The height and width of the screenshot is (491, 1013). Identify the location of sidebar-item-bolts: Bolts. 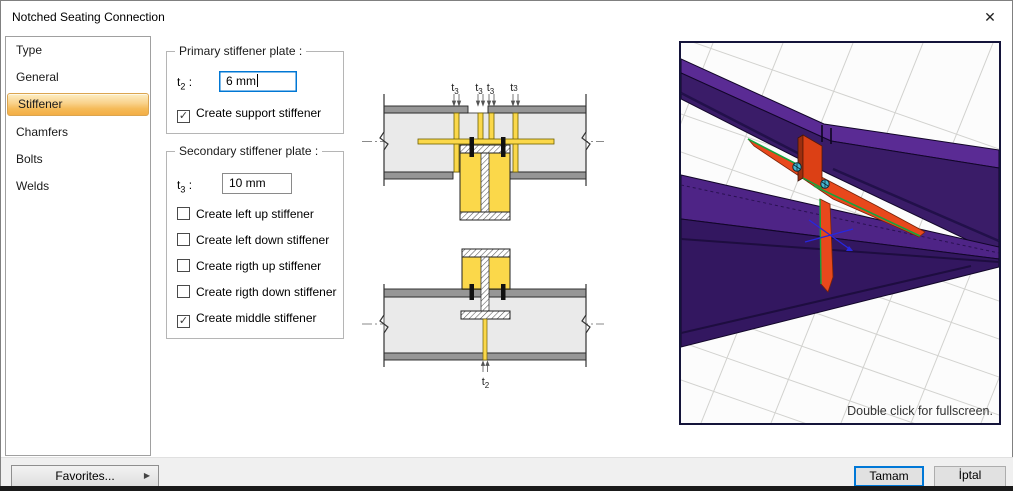
(78, 159).